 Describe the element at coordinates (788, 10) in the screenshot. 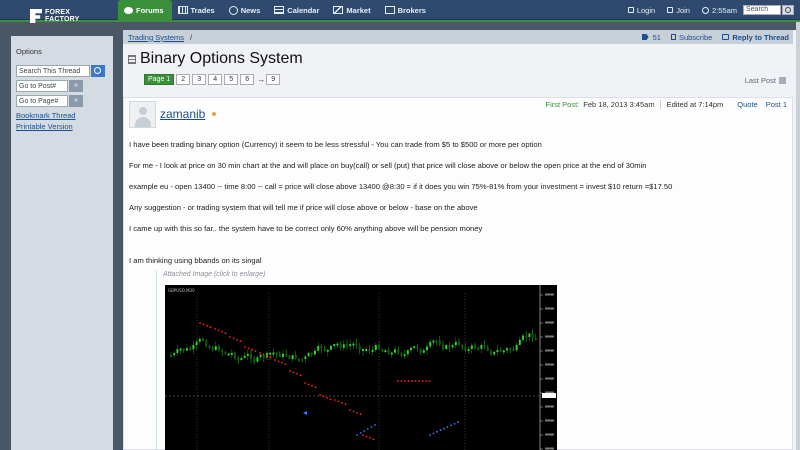

I see `search-icon` at that location.